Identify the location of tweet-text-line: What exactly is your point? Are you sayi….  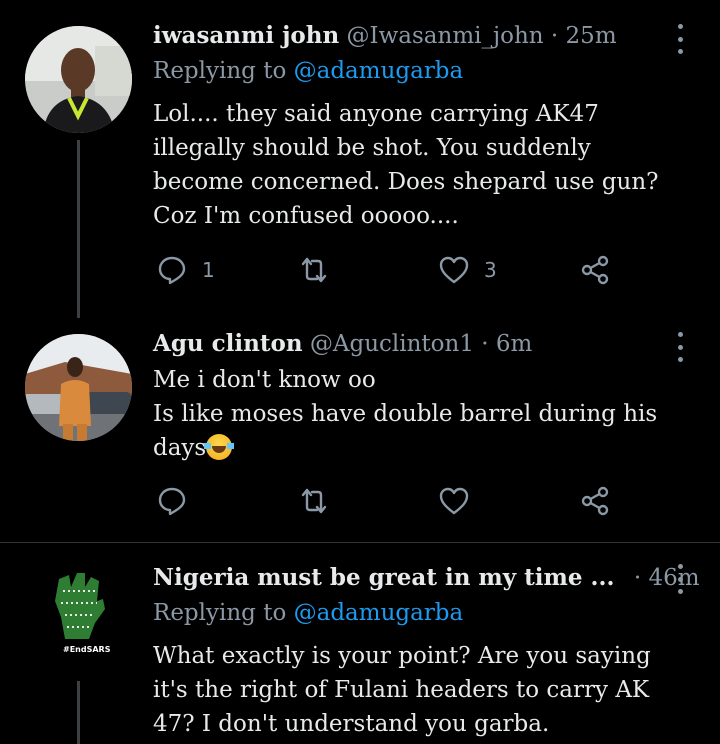
(402, 656).